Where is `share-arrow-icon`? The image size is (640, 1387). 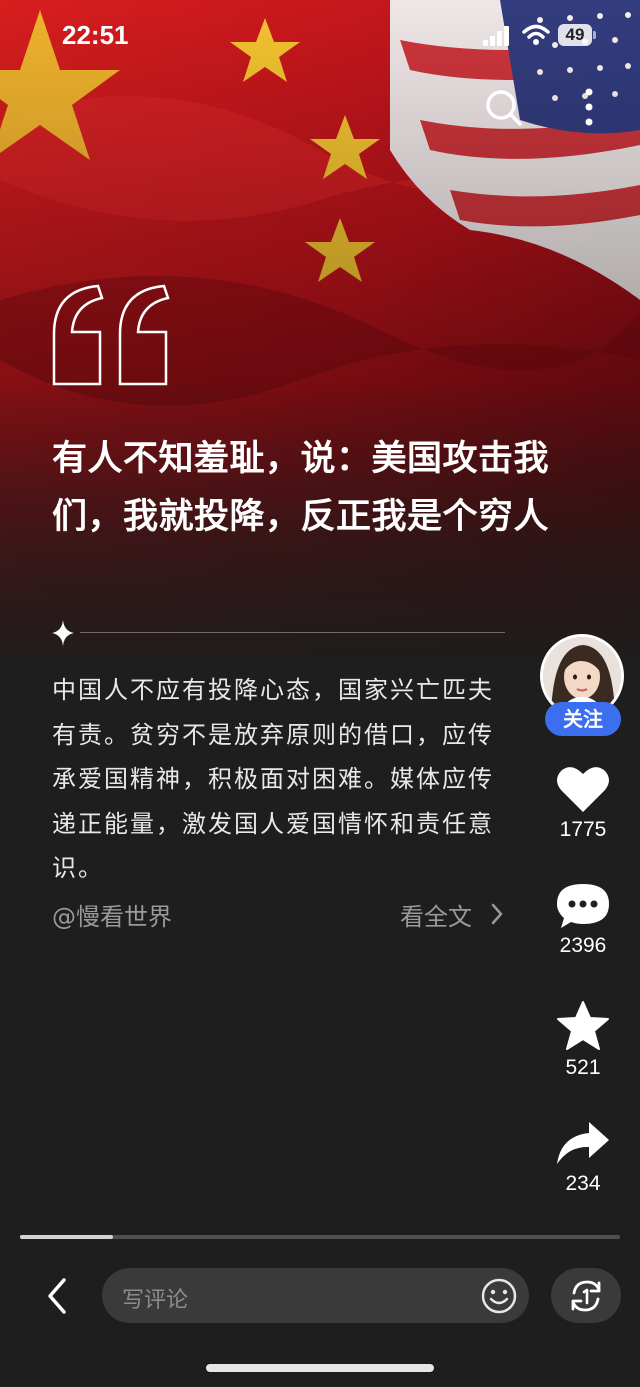 share-arrow-icon is located at coordinates (583, 1143).